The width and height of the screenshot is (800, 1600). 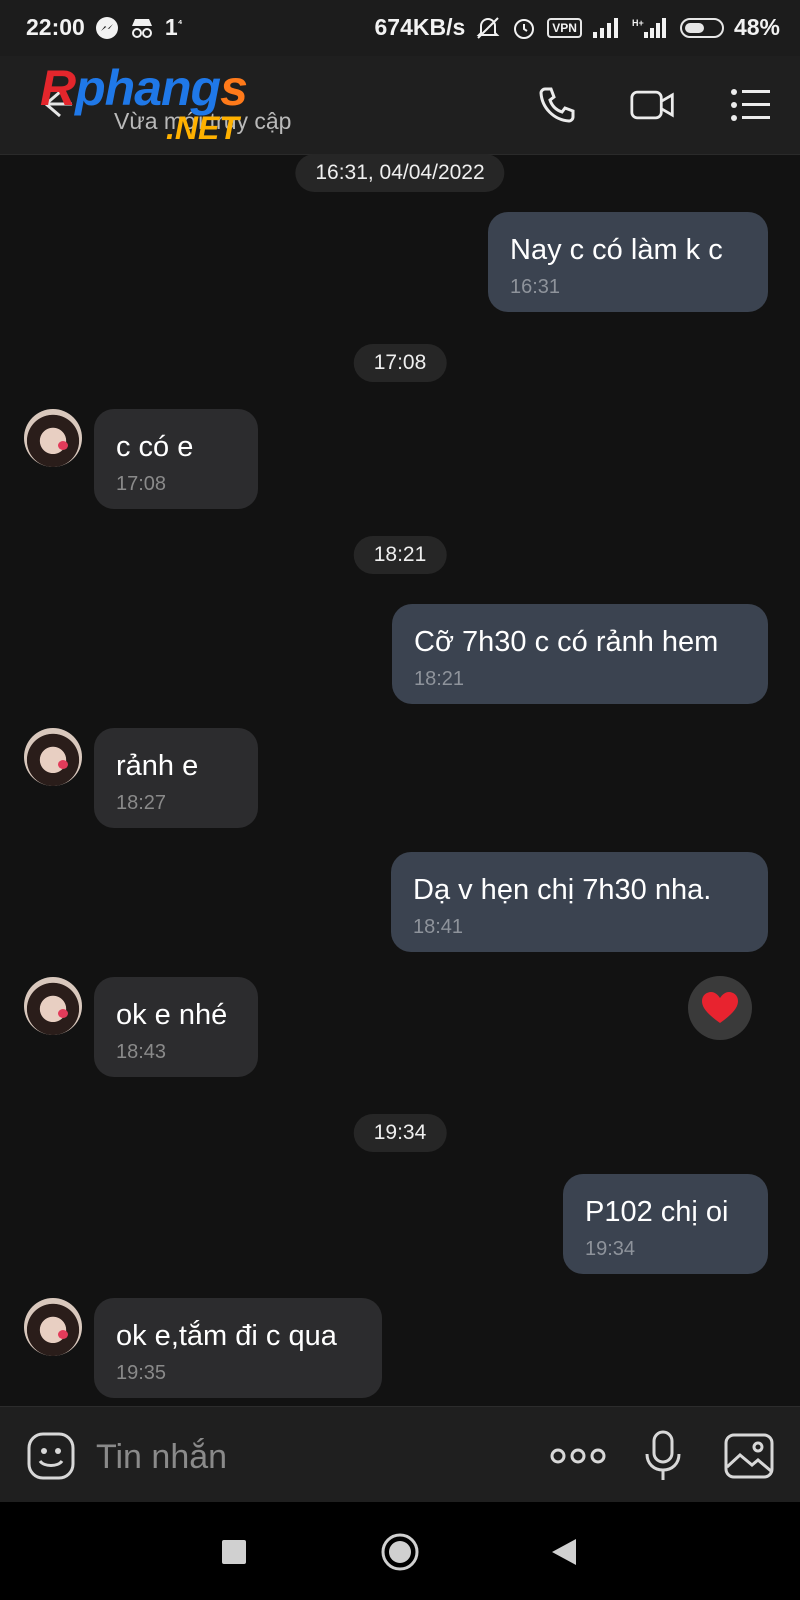 I want to click on heart-icon, so click(x=720, y=1007).